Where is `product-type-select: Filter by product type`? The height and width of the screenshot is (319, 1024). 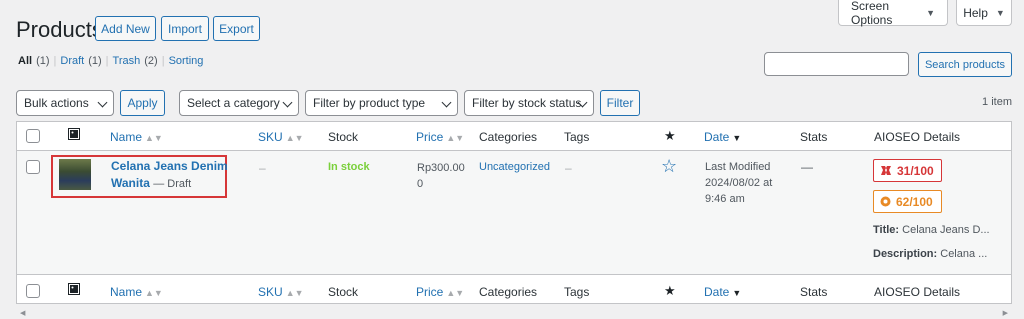
product-type-select: Filter by product type is located at coordinates (381, 103).